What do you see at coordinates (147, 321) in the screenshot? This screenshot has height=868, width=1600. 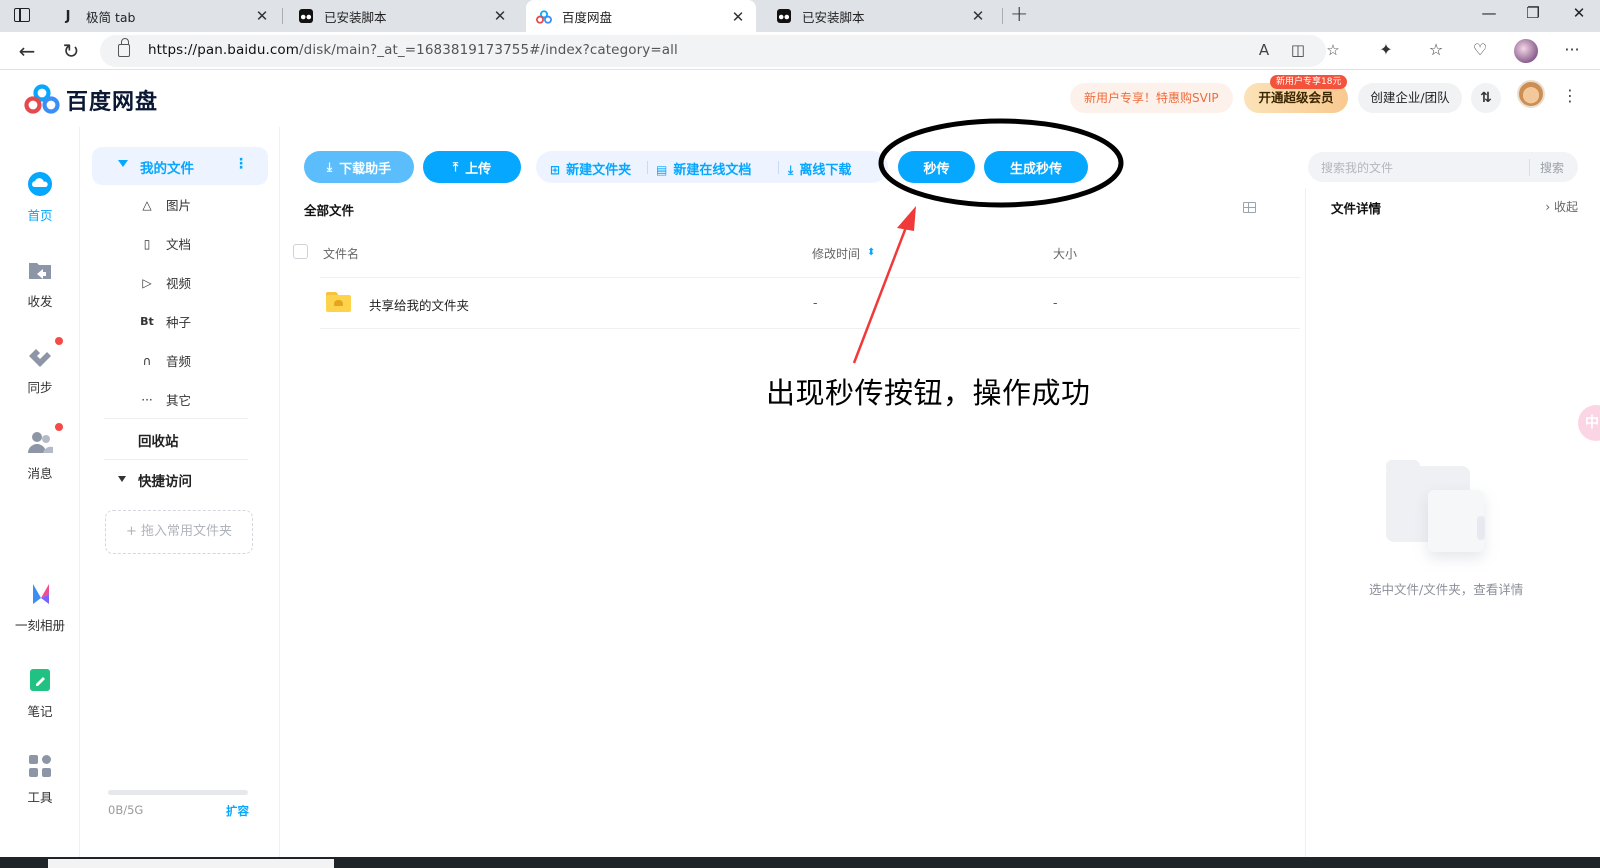 I see `torrent-icon: Bt` at bounding box center [147, 321].